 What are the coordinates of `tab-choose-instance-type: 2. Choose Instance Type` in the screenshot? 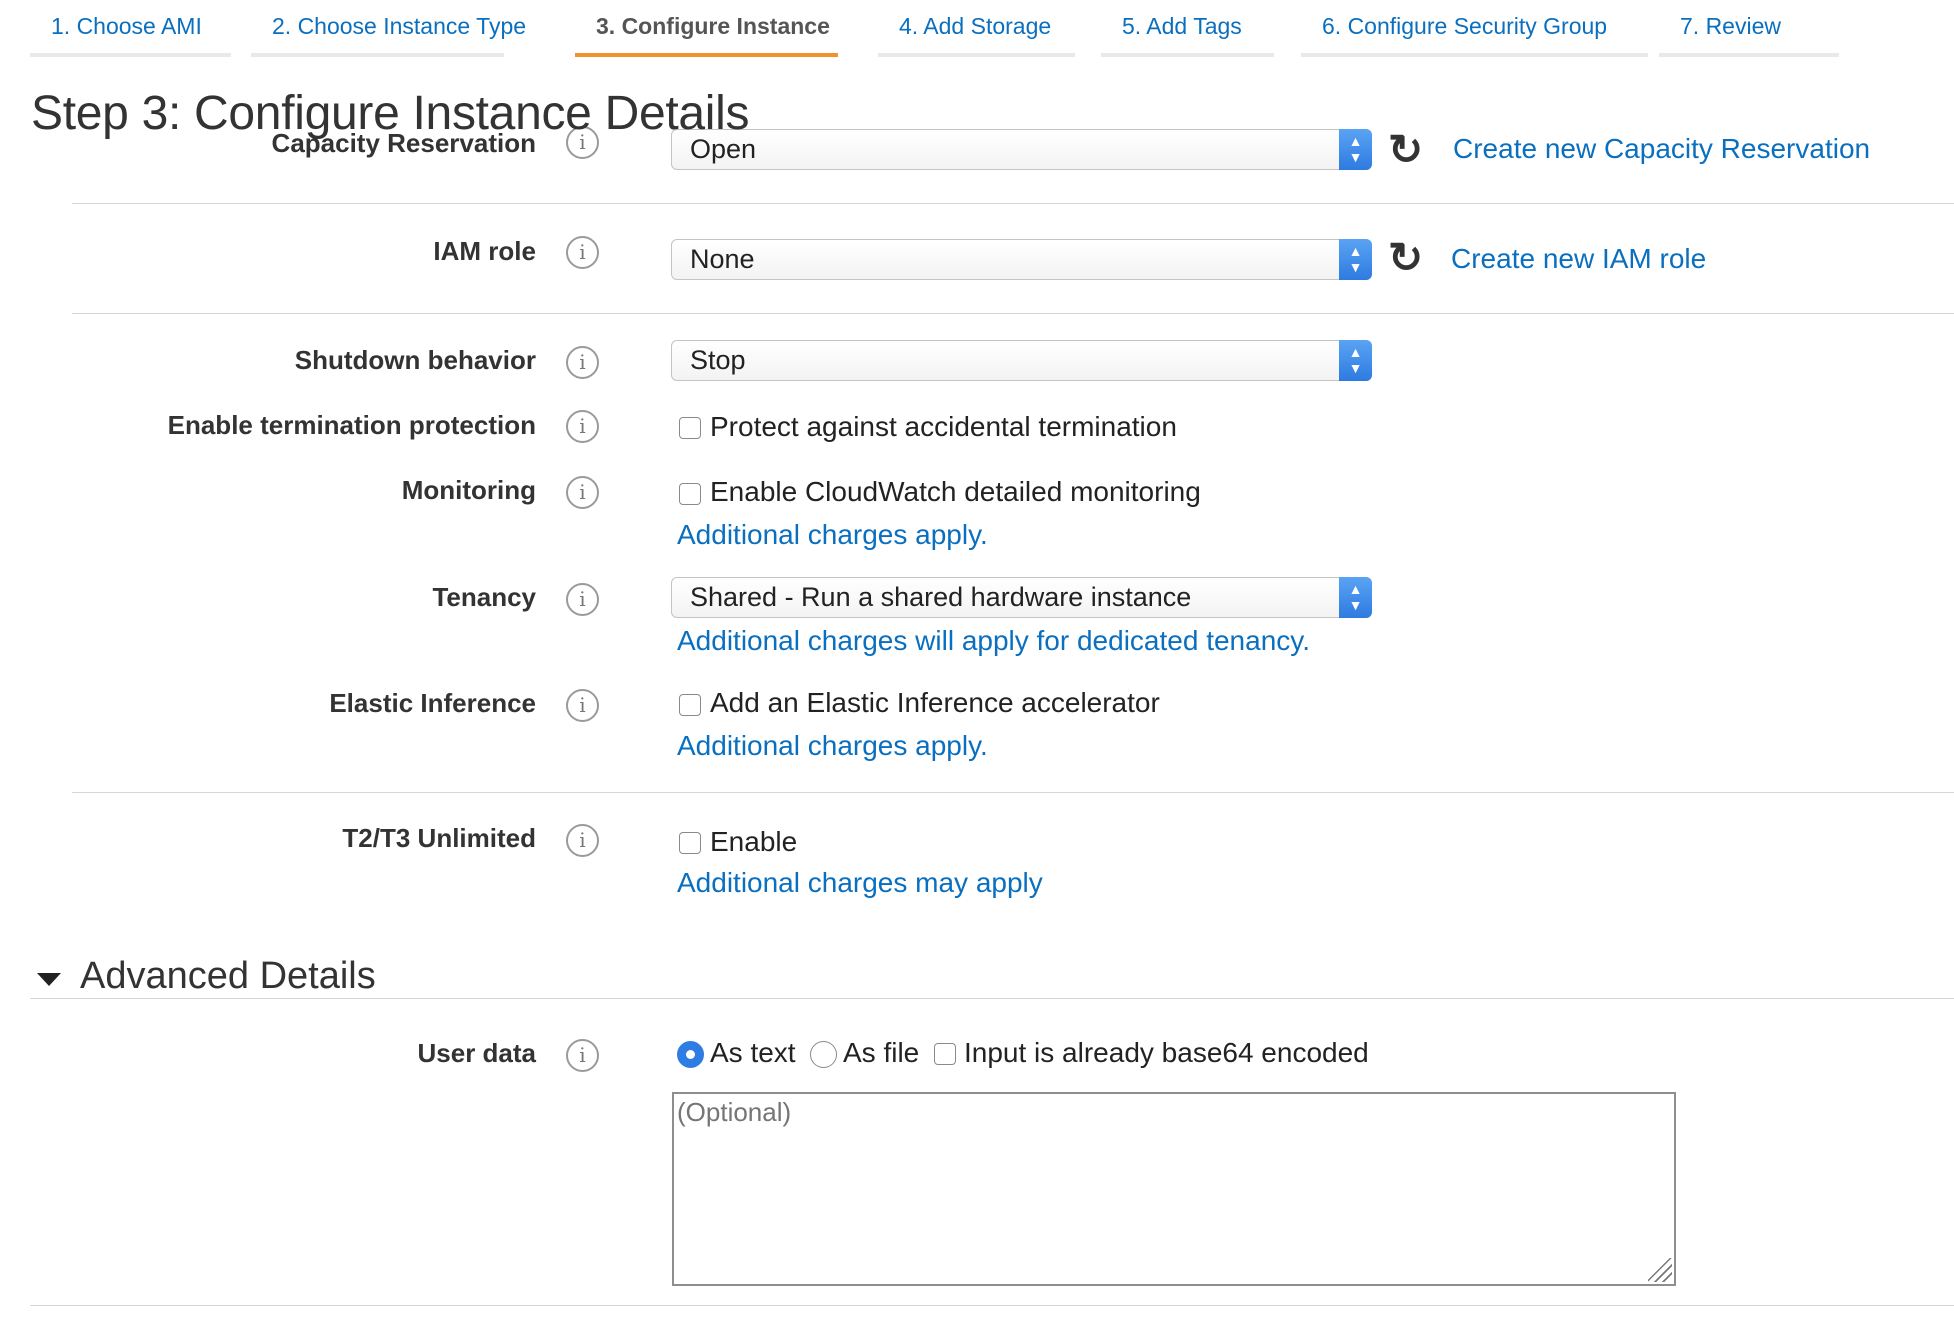 It's located at (389, 29).